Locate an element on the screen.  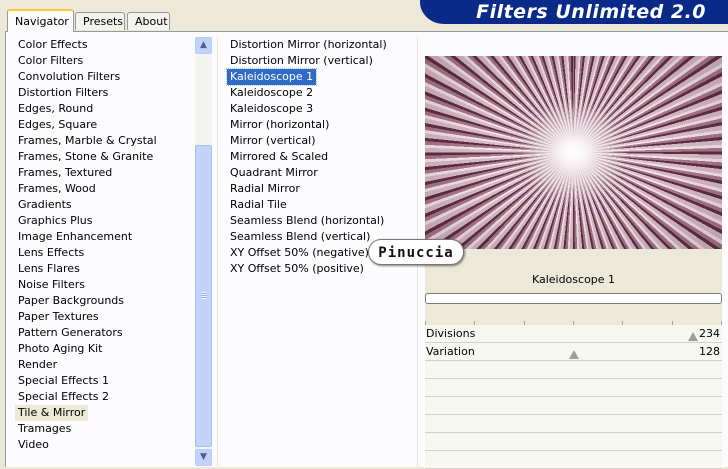
category-label: Tramages is located at coordinates (45, 428).